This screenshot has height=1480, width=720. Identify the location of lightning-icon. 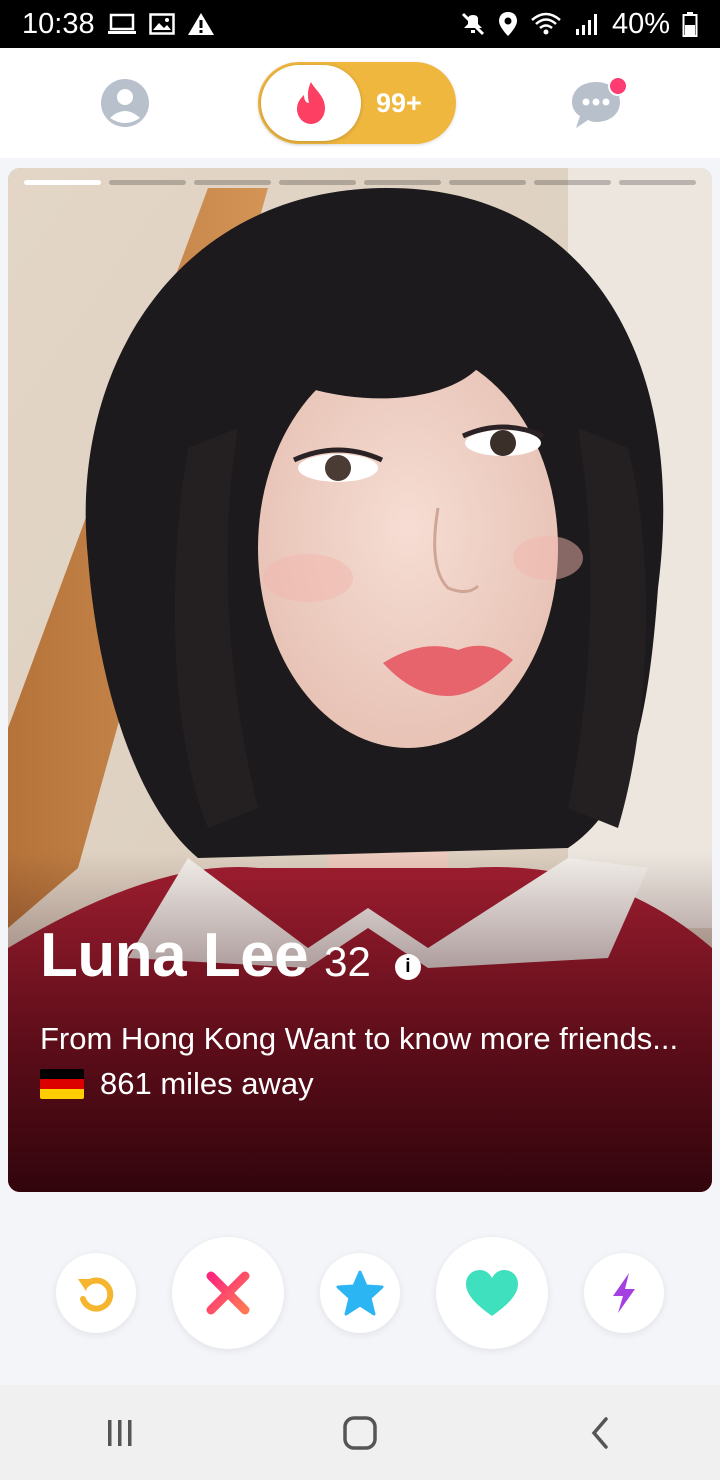
(624, 1293).